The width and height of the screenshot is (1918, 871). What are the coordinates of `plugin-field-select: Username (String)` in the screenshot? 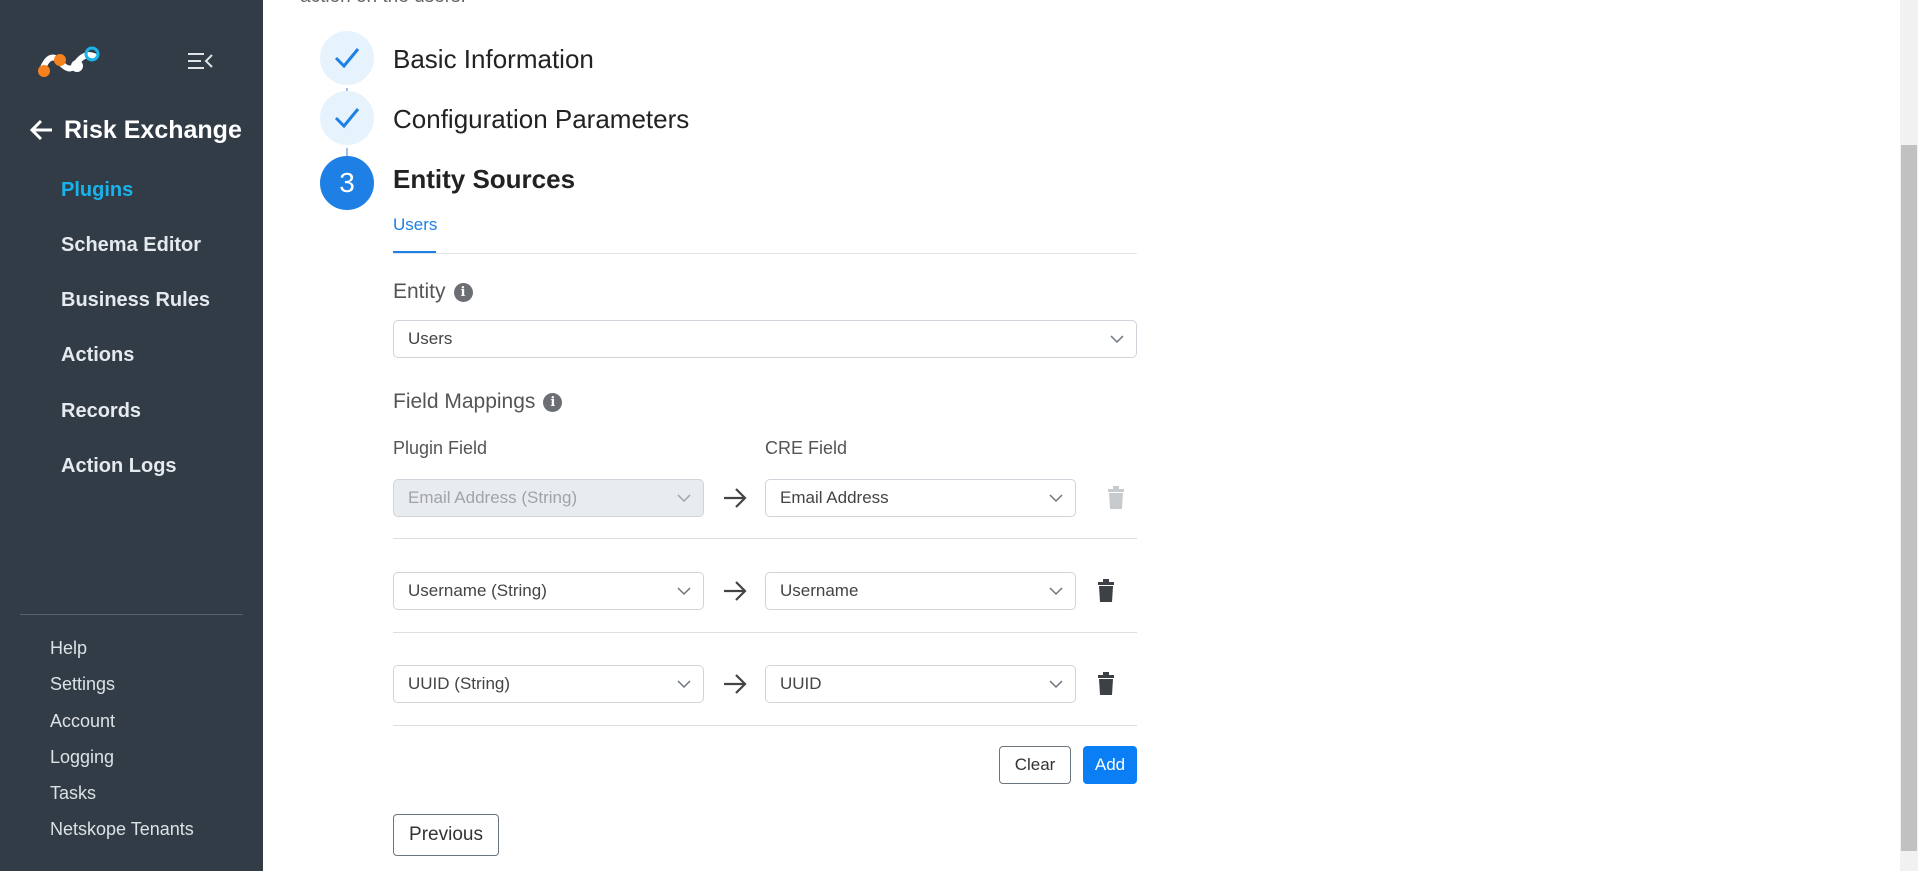 It's located at (548, 591).